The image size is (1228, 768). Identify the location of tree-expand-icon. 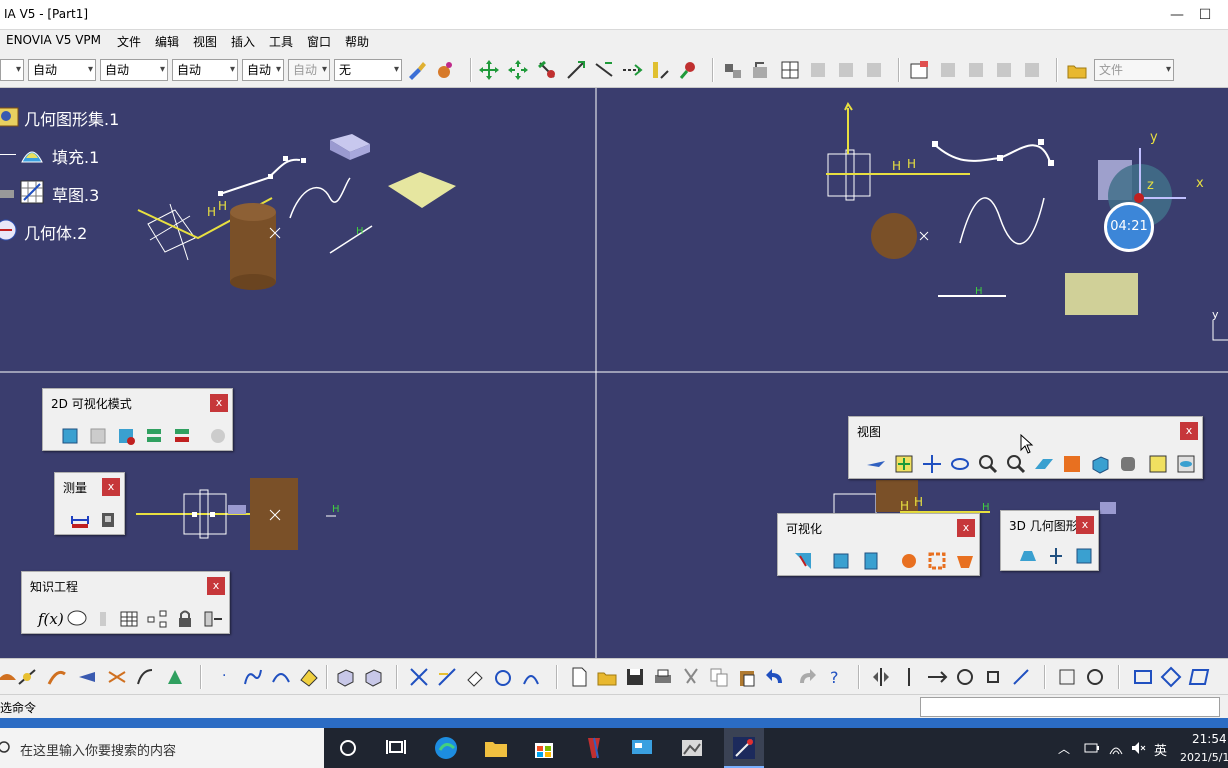
(976, 70).